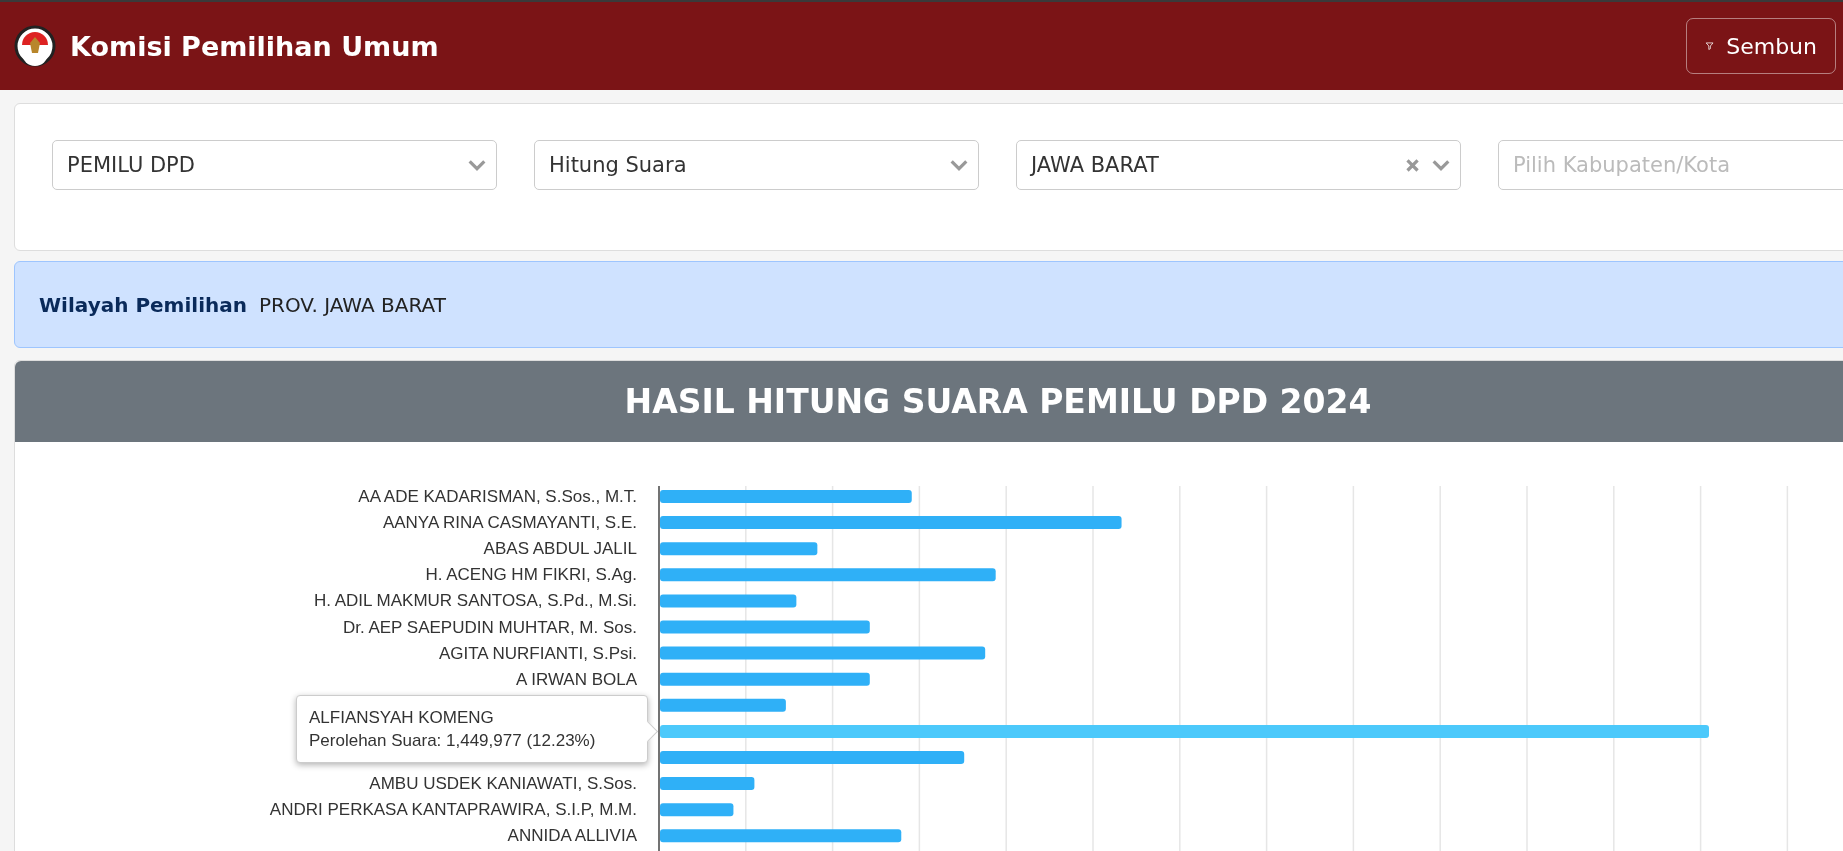 The image size is (1843, 851). What do you see at coordinates (560, 549) in the screenshot?
I see `candidate-label: ABAS ABDUL JALIL` at bounding box center [560, 549].